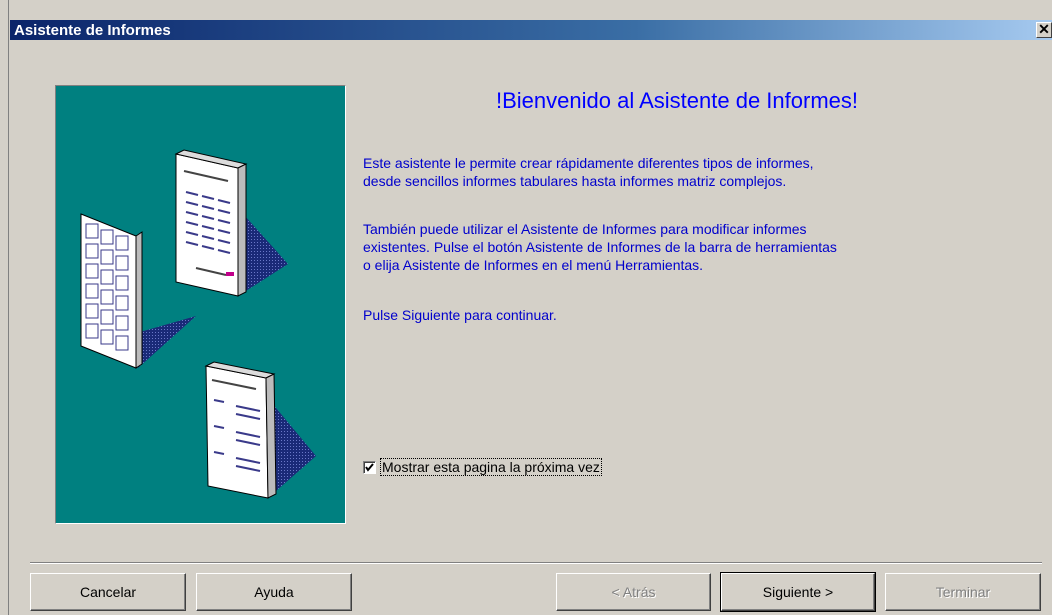 This screenshot has height=615, width=1052. I want to click on show-again-checkbox, so click(369, 467).